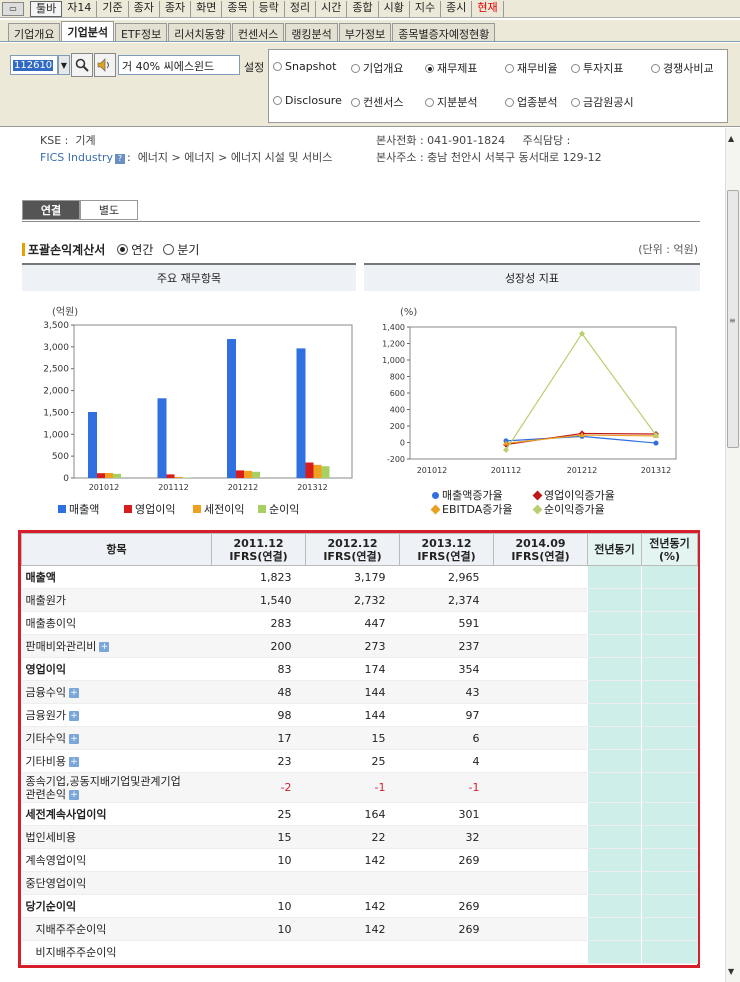  What do you see at coordinates (377, 102) in the screenshot?
I see `report-option: 컨센서스` at bounding box center [377, 102].